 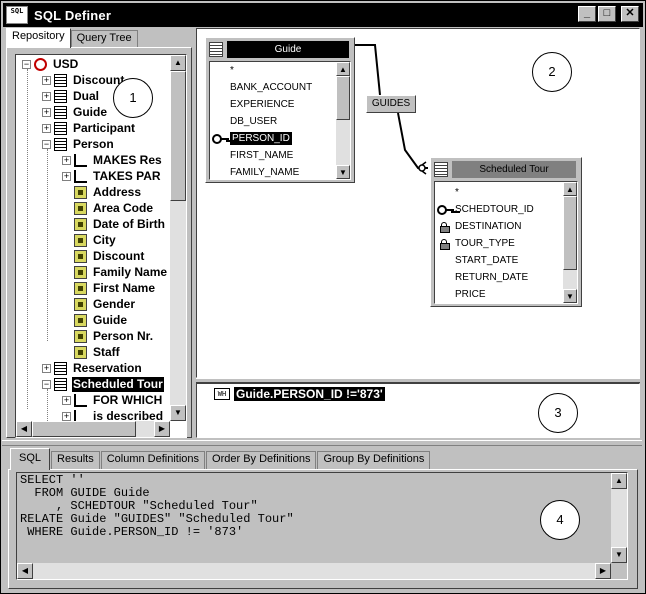 I want to click on tab-query-tree: Query Tree, so click(x=104, y=39).